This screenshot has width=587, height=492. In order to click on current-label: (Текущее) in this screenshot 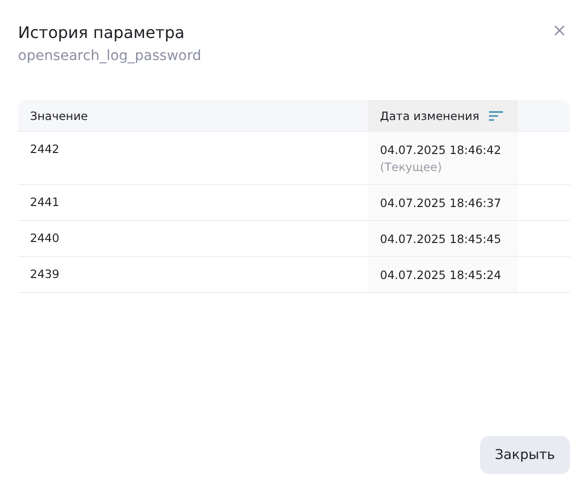, I will do `click(411, 167)`.